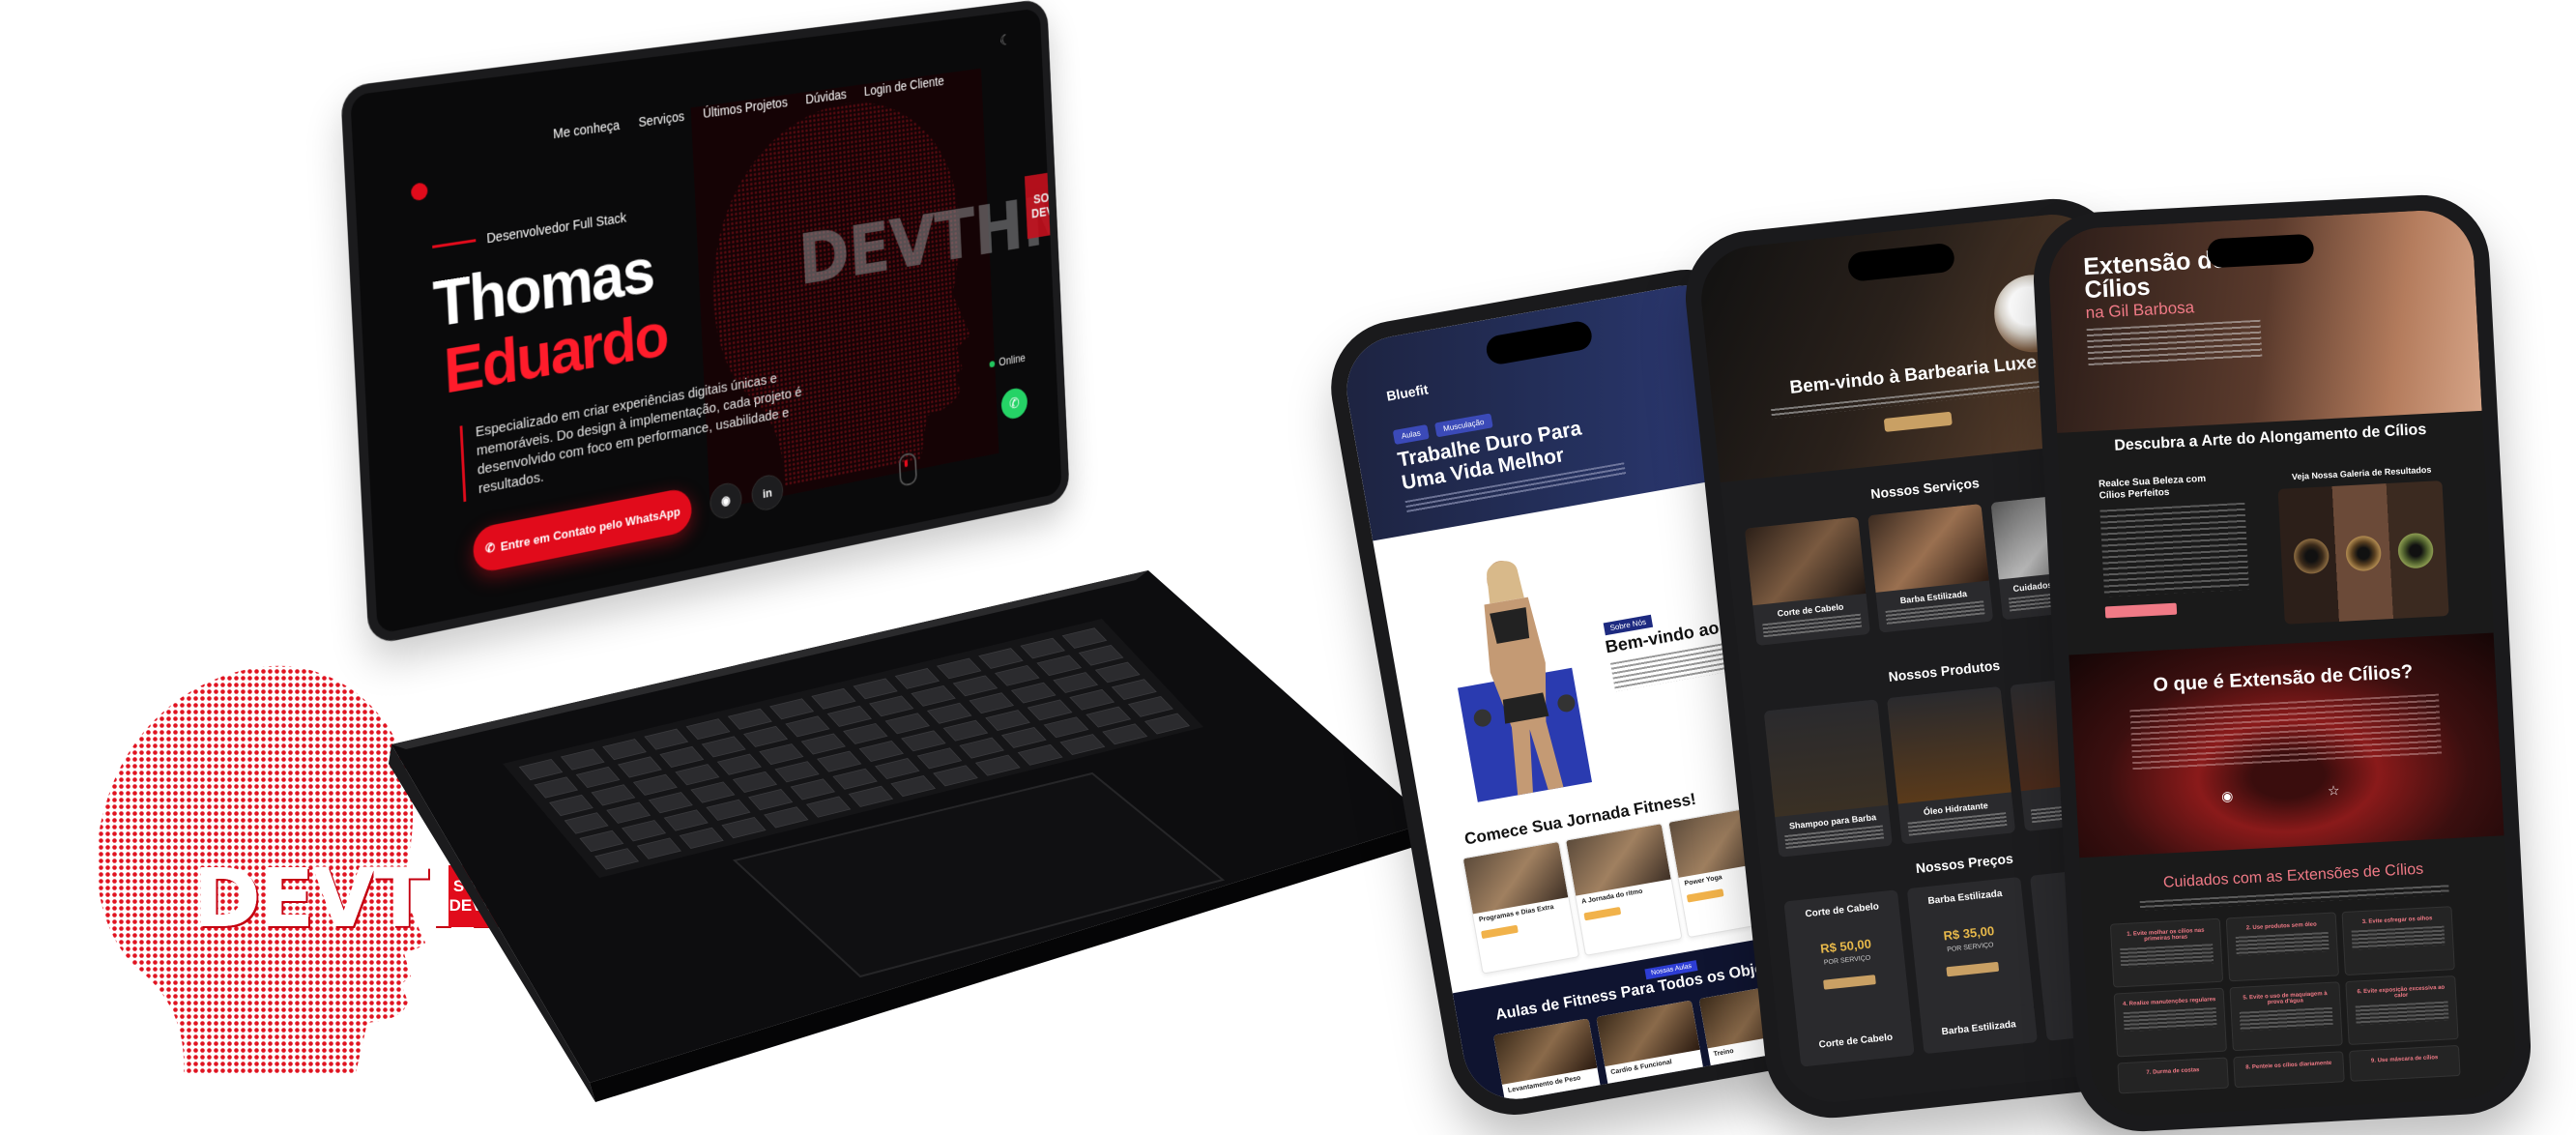 Image resolution: width=2576 pixels, height=1135 pixels. I want to click on care-tile: 7. Durma de costas, so click(2173, 1075).